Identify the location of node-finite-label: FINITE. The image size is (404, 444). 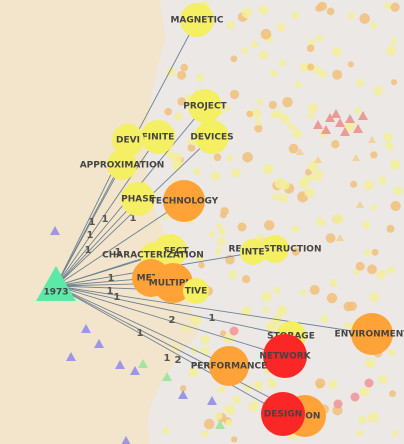
(158, 138).